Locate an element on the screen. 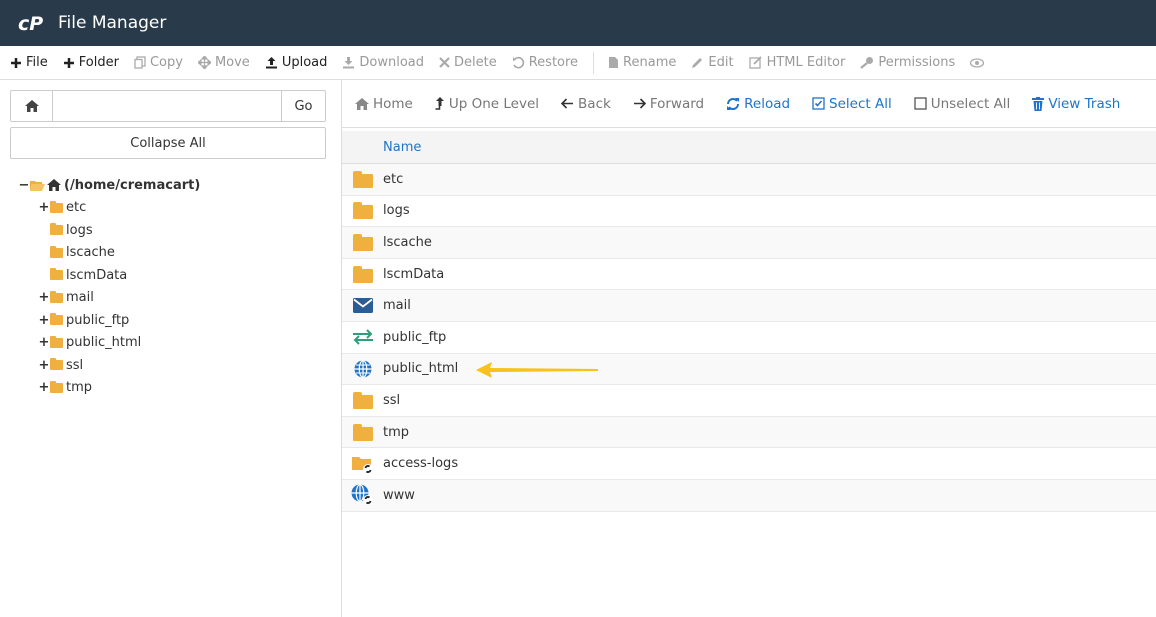 The height and width of the screenshot is (617, 1156). back-arrow-icon is located at coordinates (567, 103).